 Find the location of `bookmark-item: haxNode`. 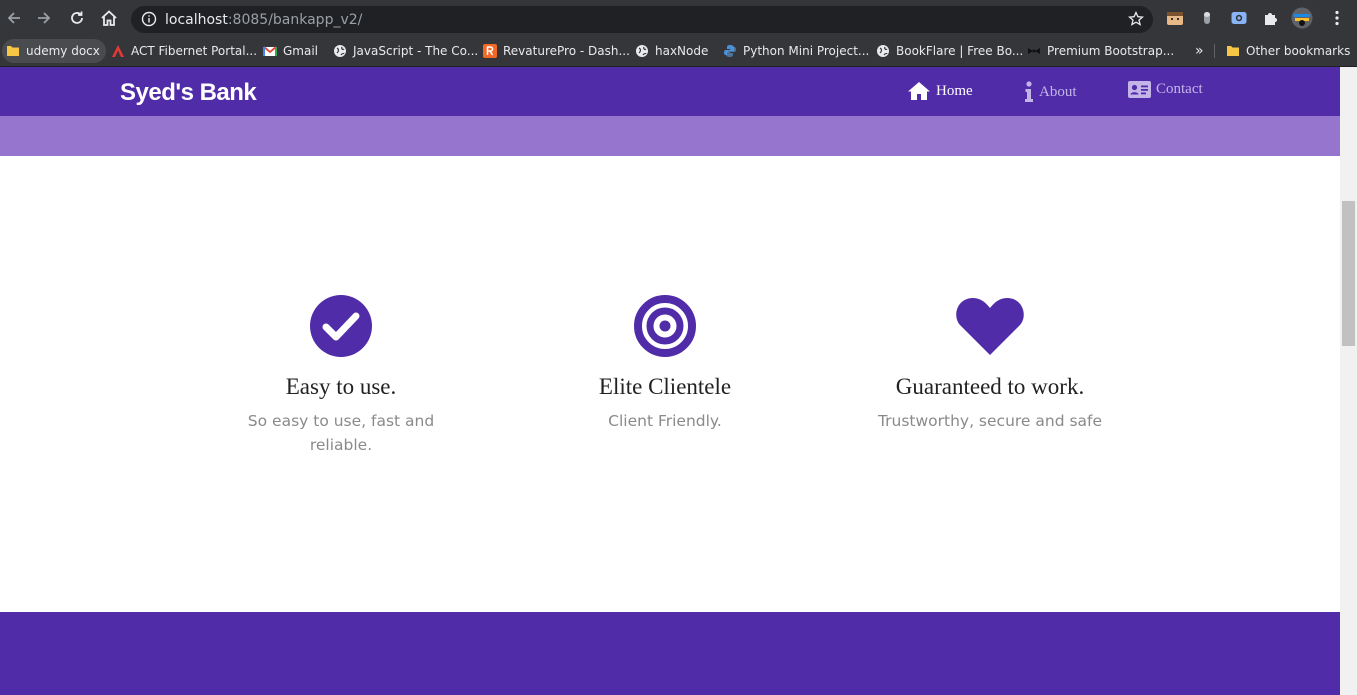

bookmark-item: haxNode is located at coordinates (671, 51).